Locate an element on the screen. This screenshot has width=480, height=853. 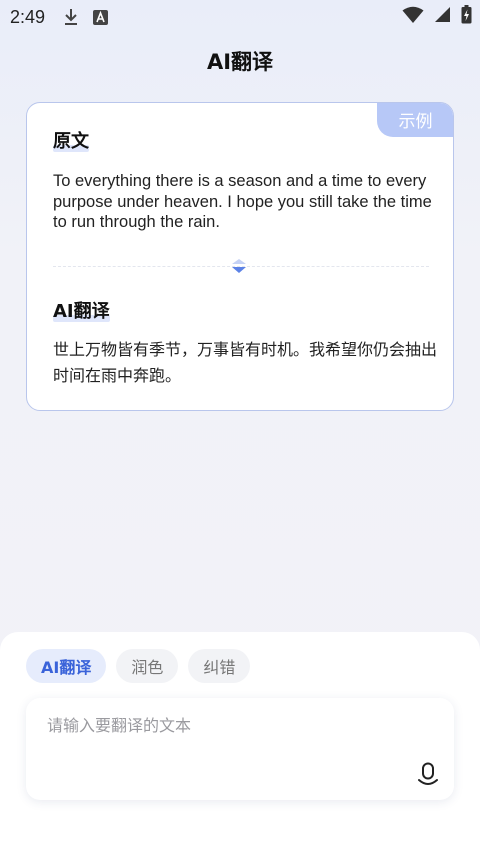
source-title-text: 原文 is located at coordinates (71, 141).